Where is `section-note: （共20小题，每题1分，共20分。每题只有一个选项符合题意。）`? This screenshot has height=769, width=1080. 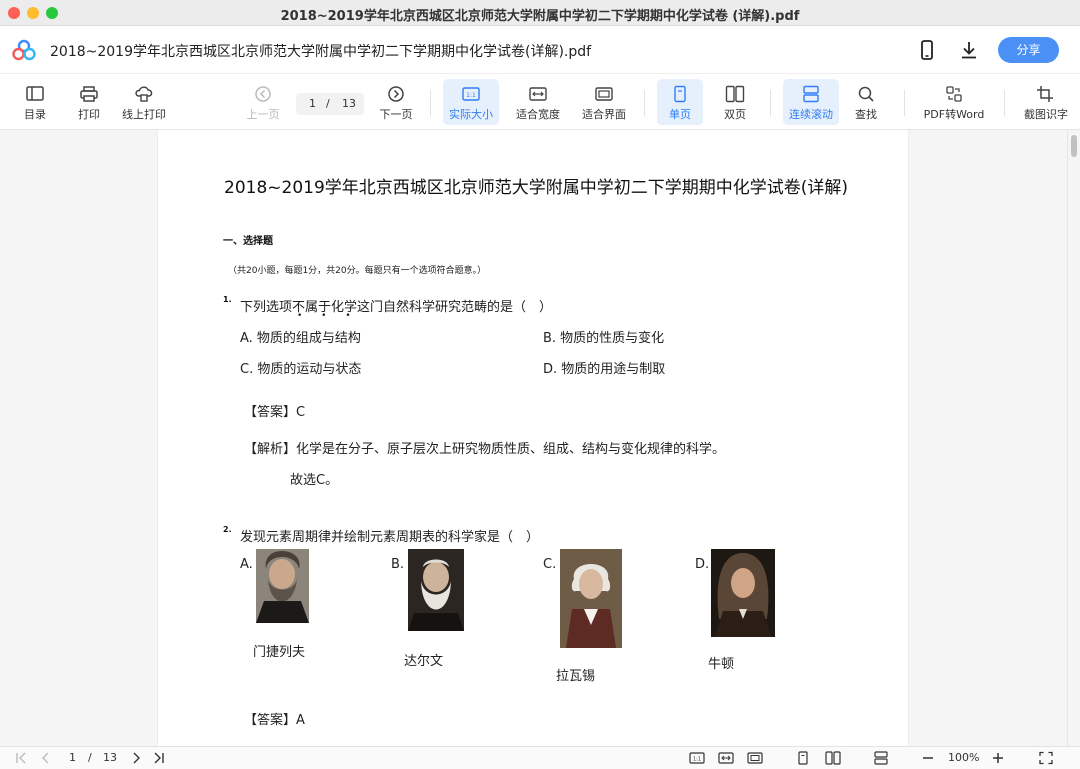 section-note: （共20小题，每题1分，共20分。每题只有一个选项符合题意。） is located at coordinates (357, 271).